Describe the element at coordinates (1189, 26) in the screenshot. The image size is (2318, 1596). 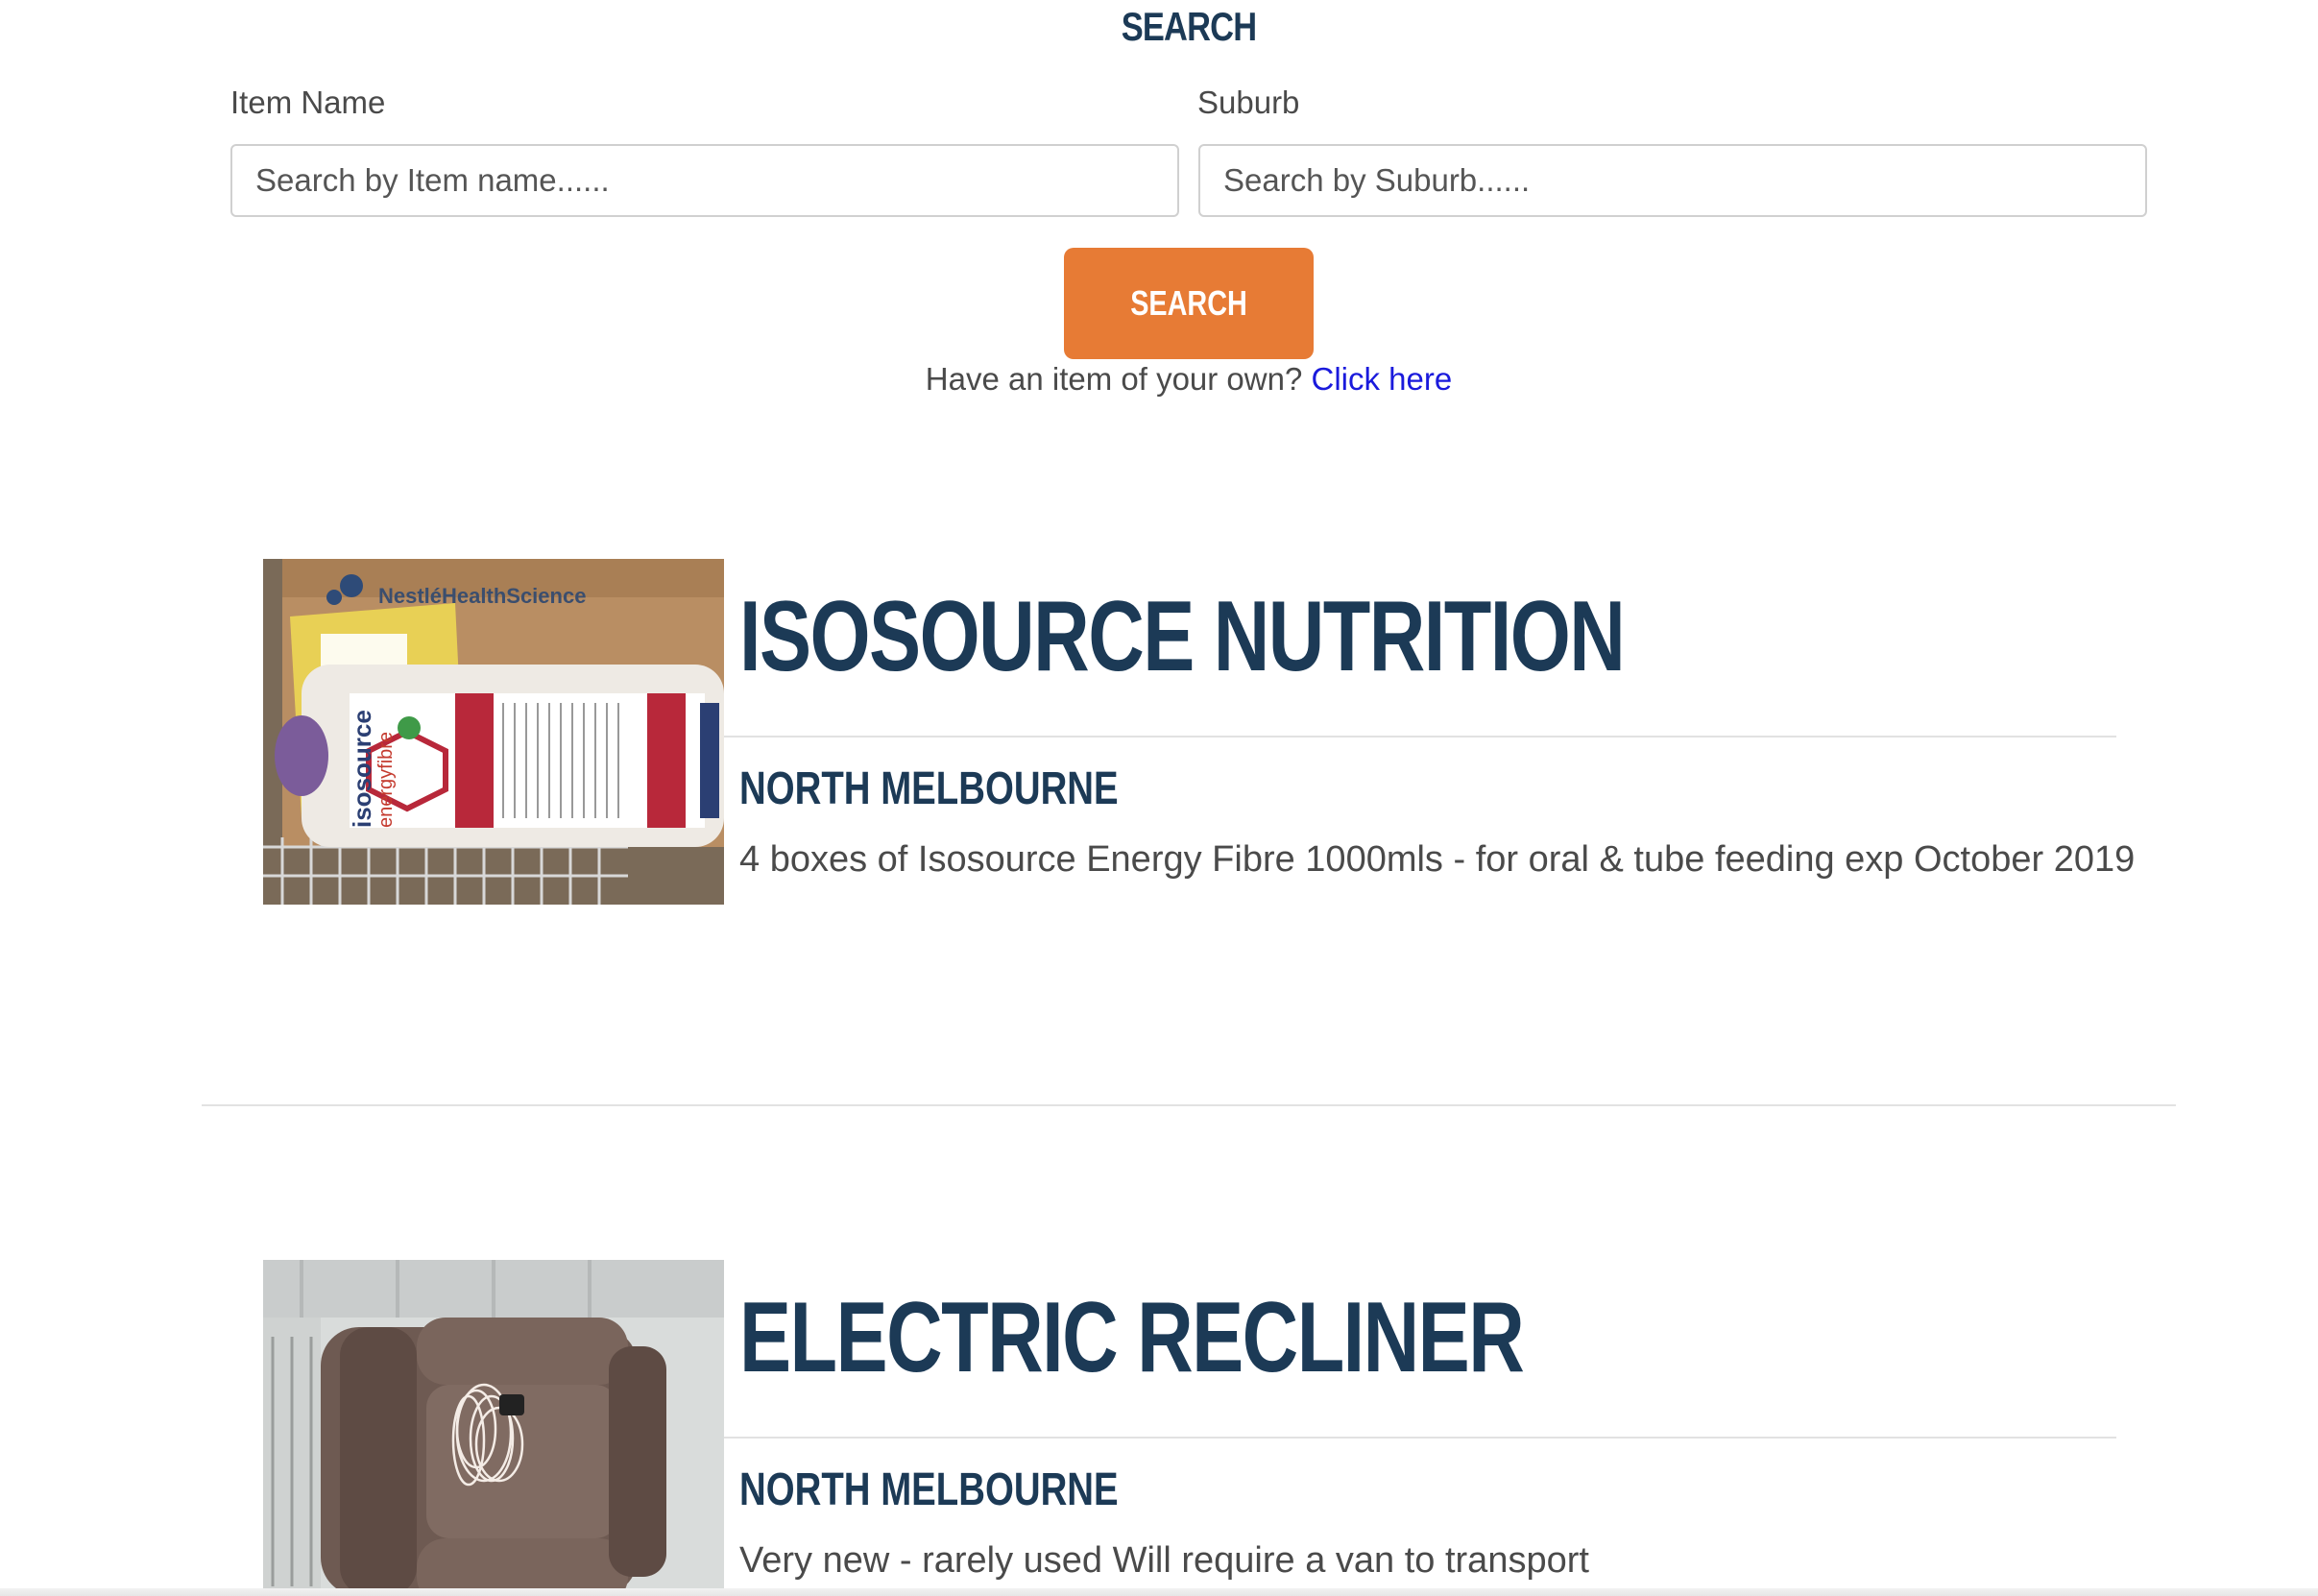
I see `search-heading: SEARCH` at that location.